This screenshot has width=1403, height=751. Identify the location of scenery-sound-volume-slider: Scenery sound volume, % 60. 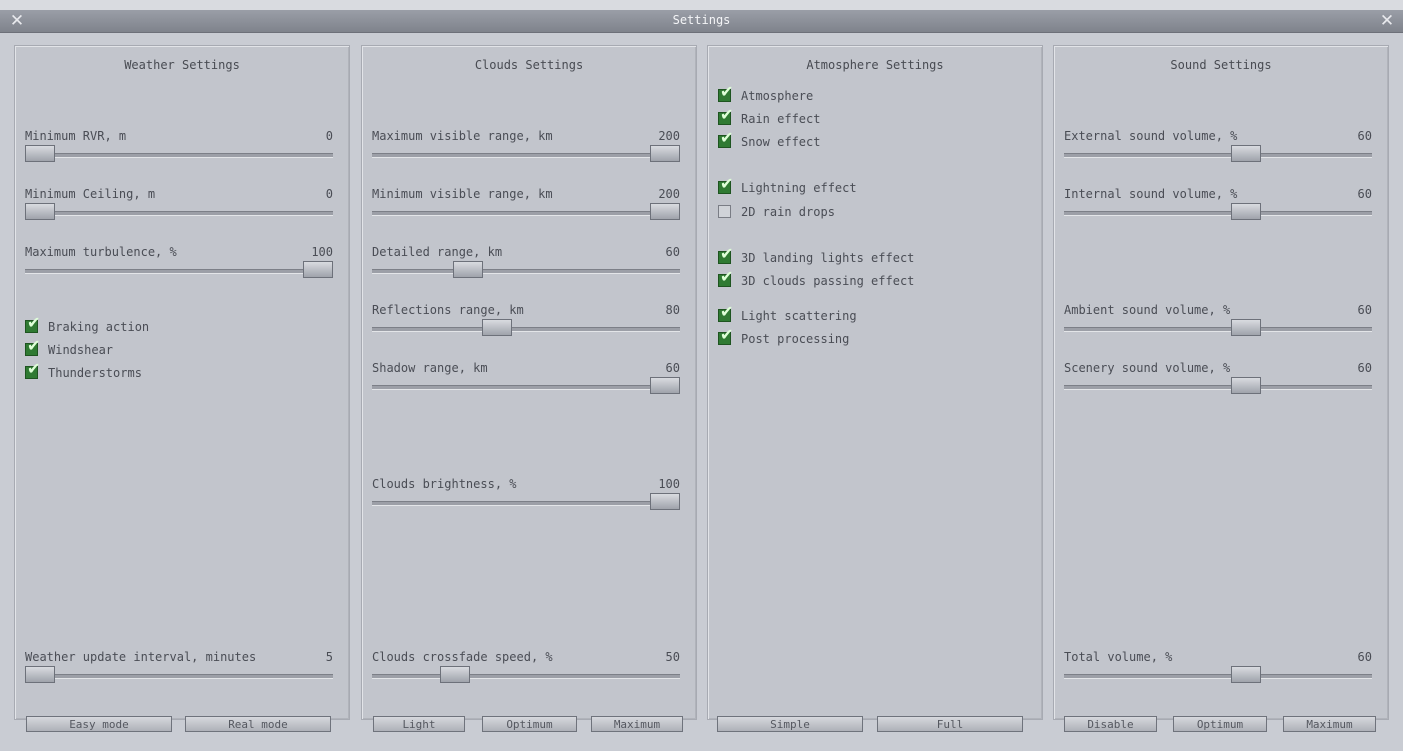
(1218, 379).